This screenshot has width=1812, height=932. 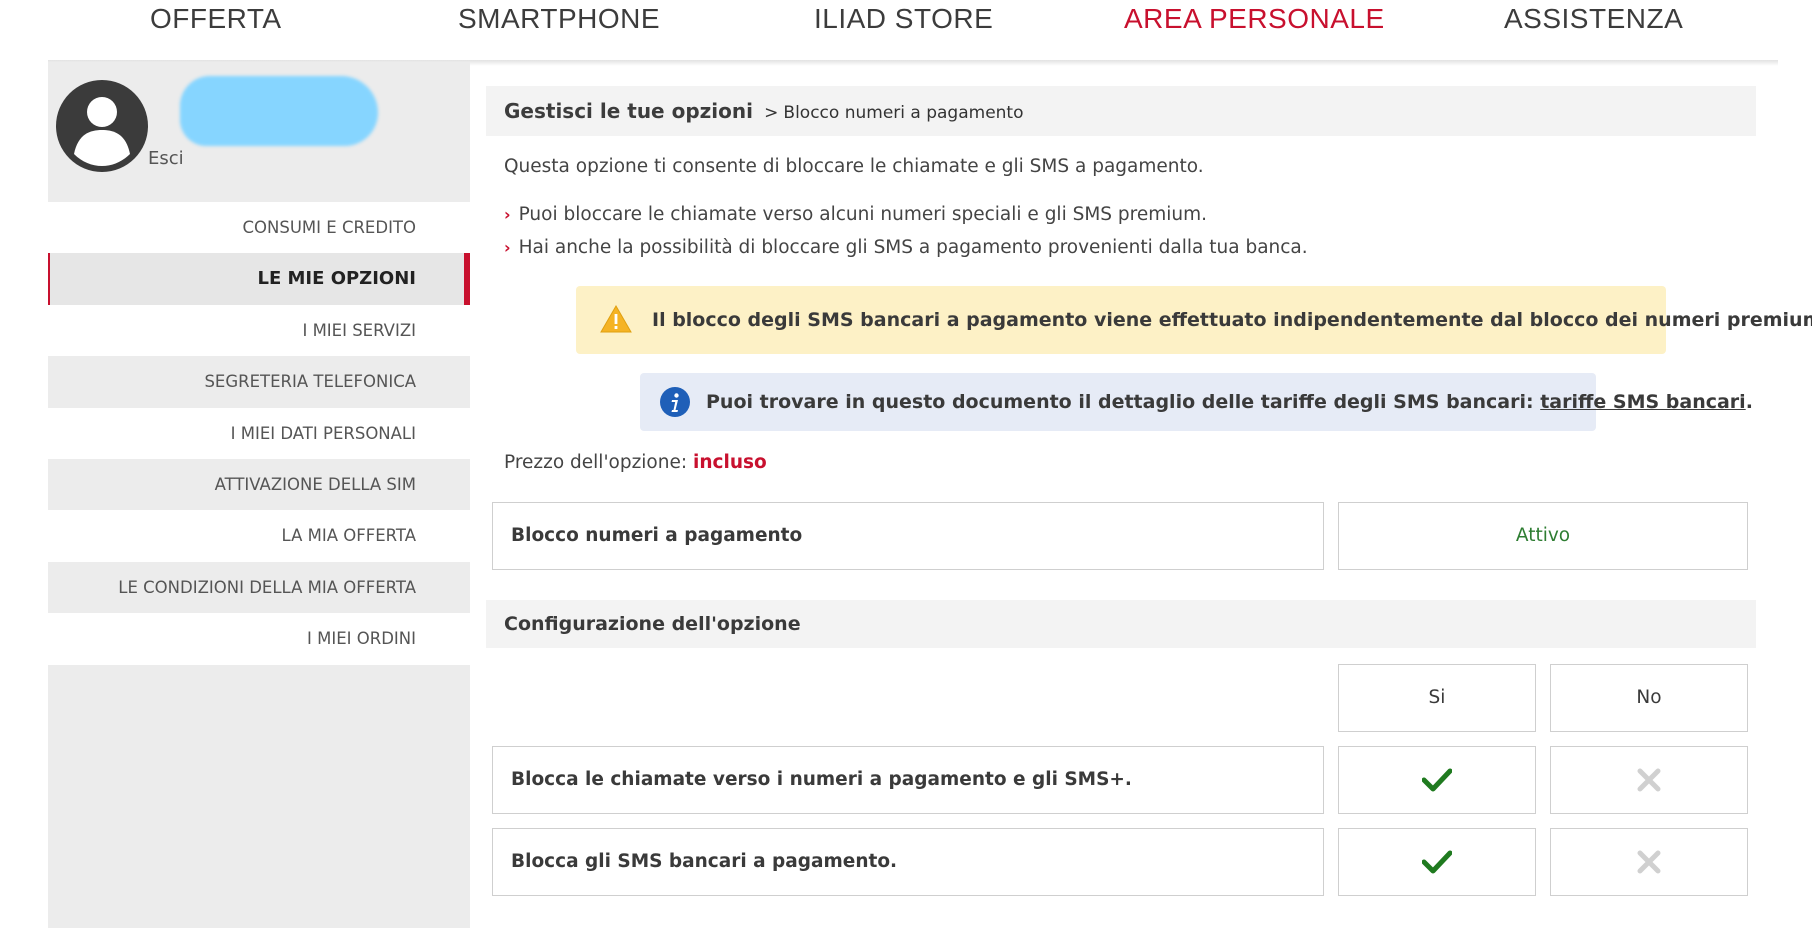 What do you see at coordinates (908, 862) in the screenshot?
I see `config-row-label: Blocca gli SMS bancari a pagamento.` at bounding box center [908, 862].